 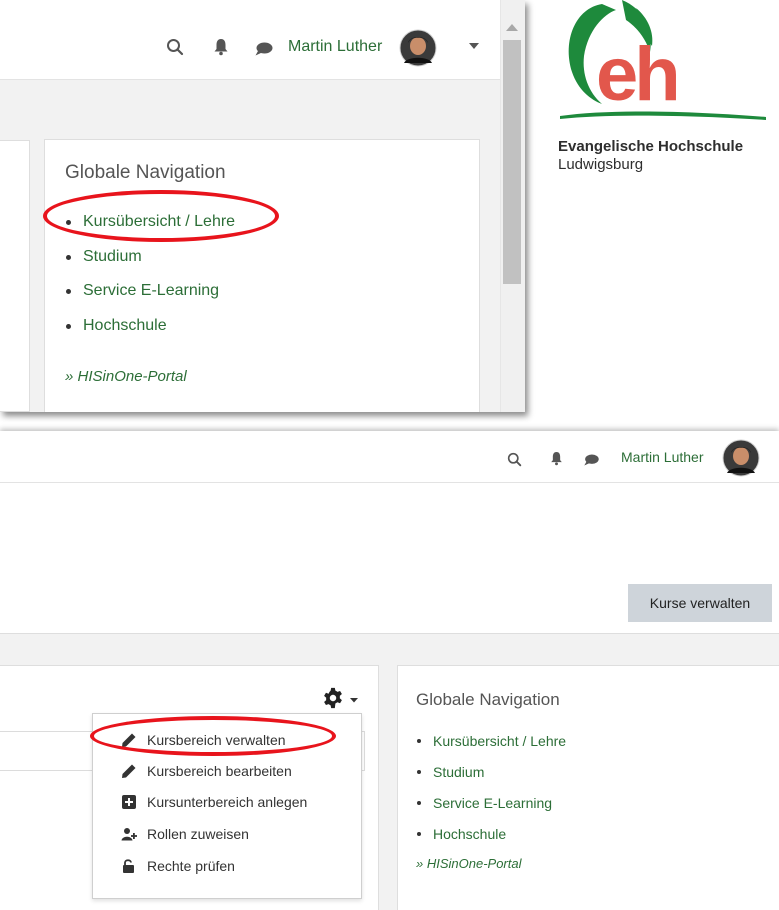 I want to click on menu-item-kursbereich-verwalten: Kursbereich verwalten, so click(x=227, y=740).